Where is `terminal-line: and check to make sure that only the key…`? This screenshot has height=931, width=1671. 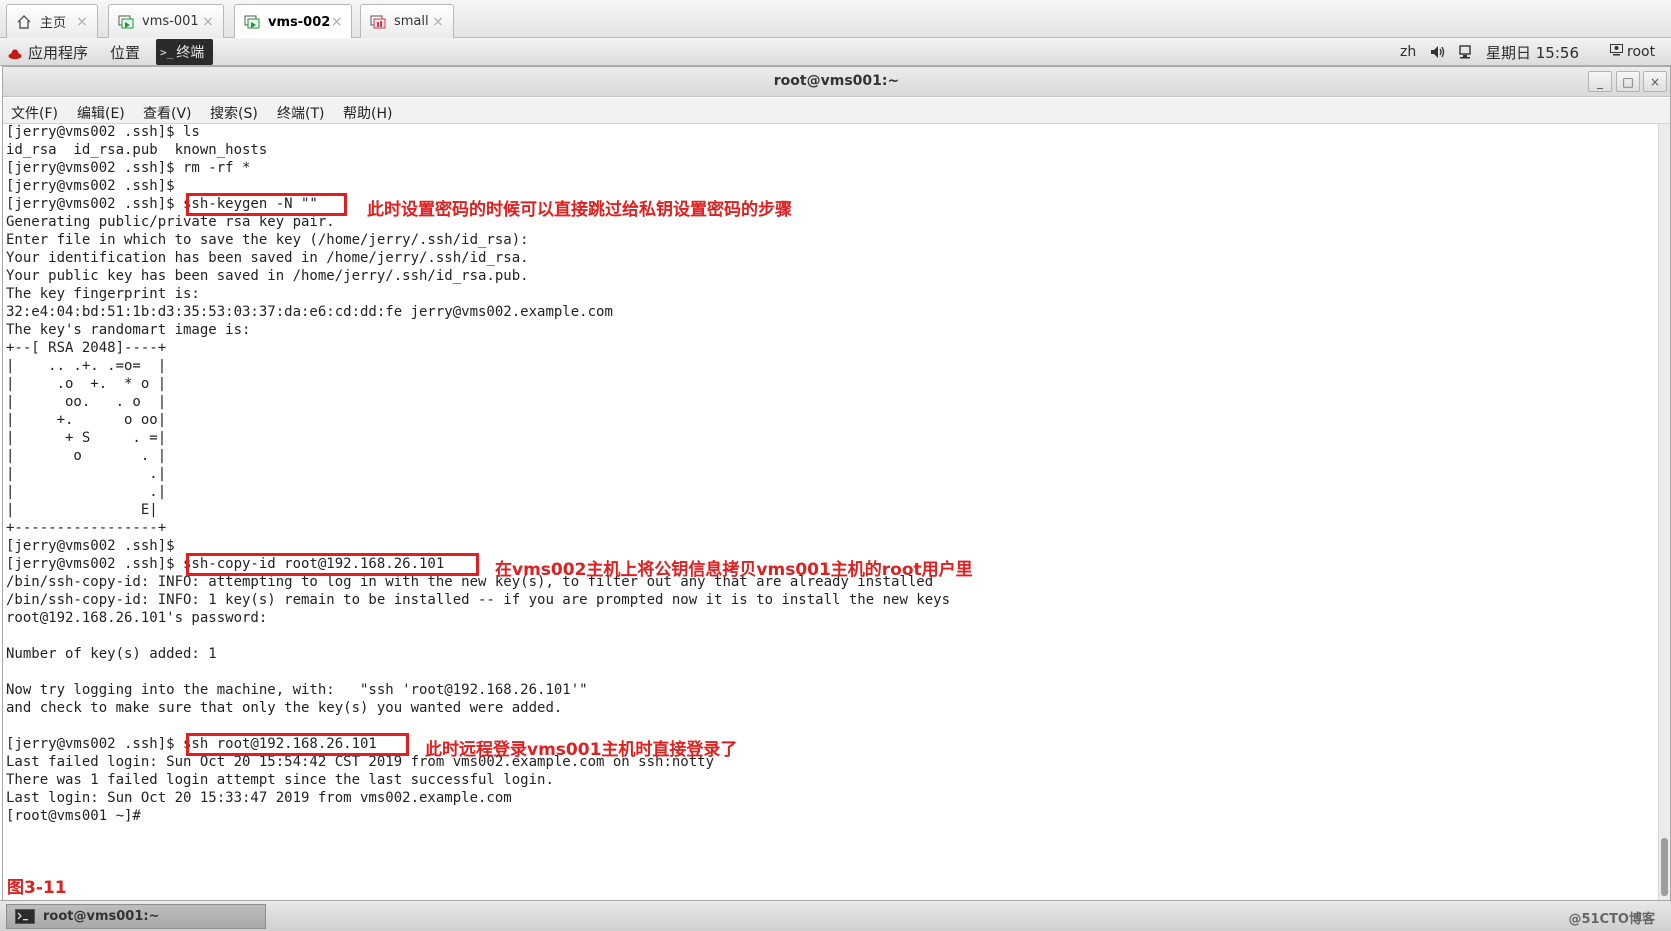
terminal-line: and check to make sure that only the key… is located at coordinates (284, 708).